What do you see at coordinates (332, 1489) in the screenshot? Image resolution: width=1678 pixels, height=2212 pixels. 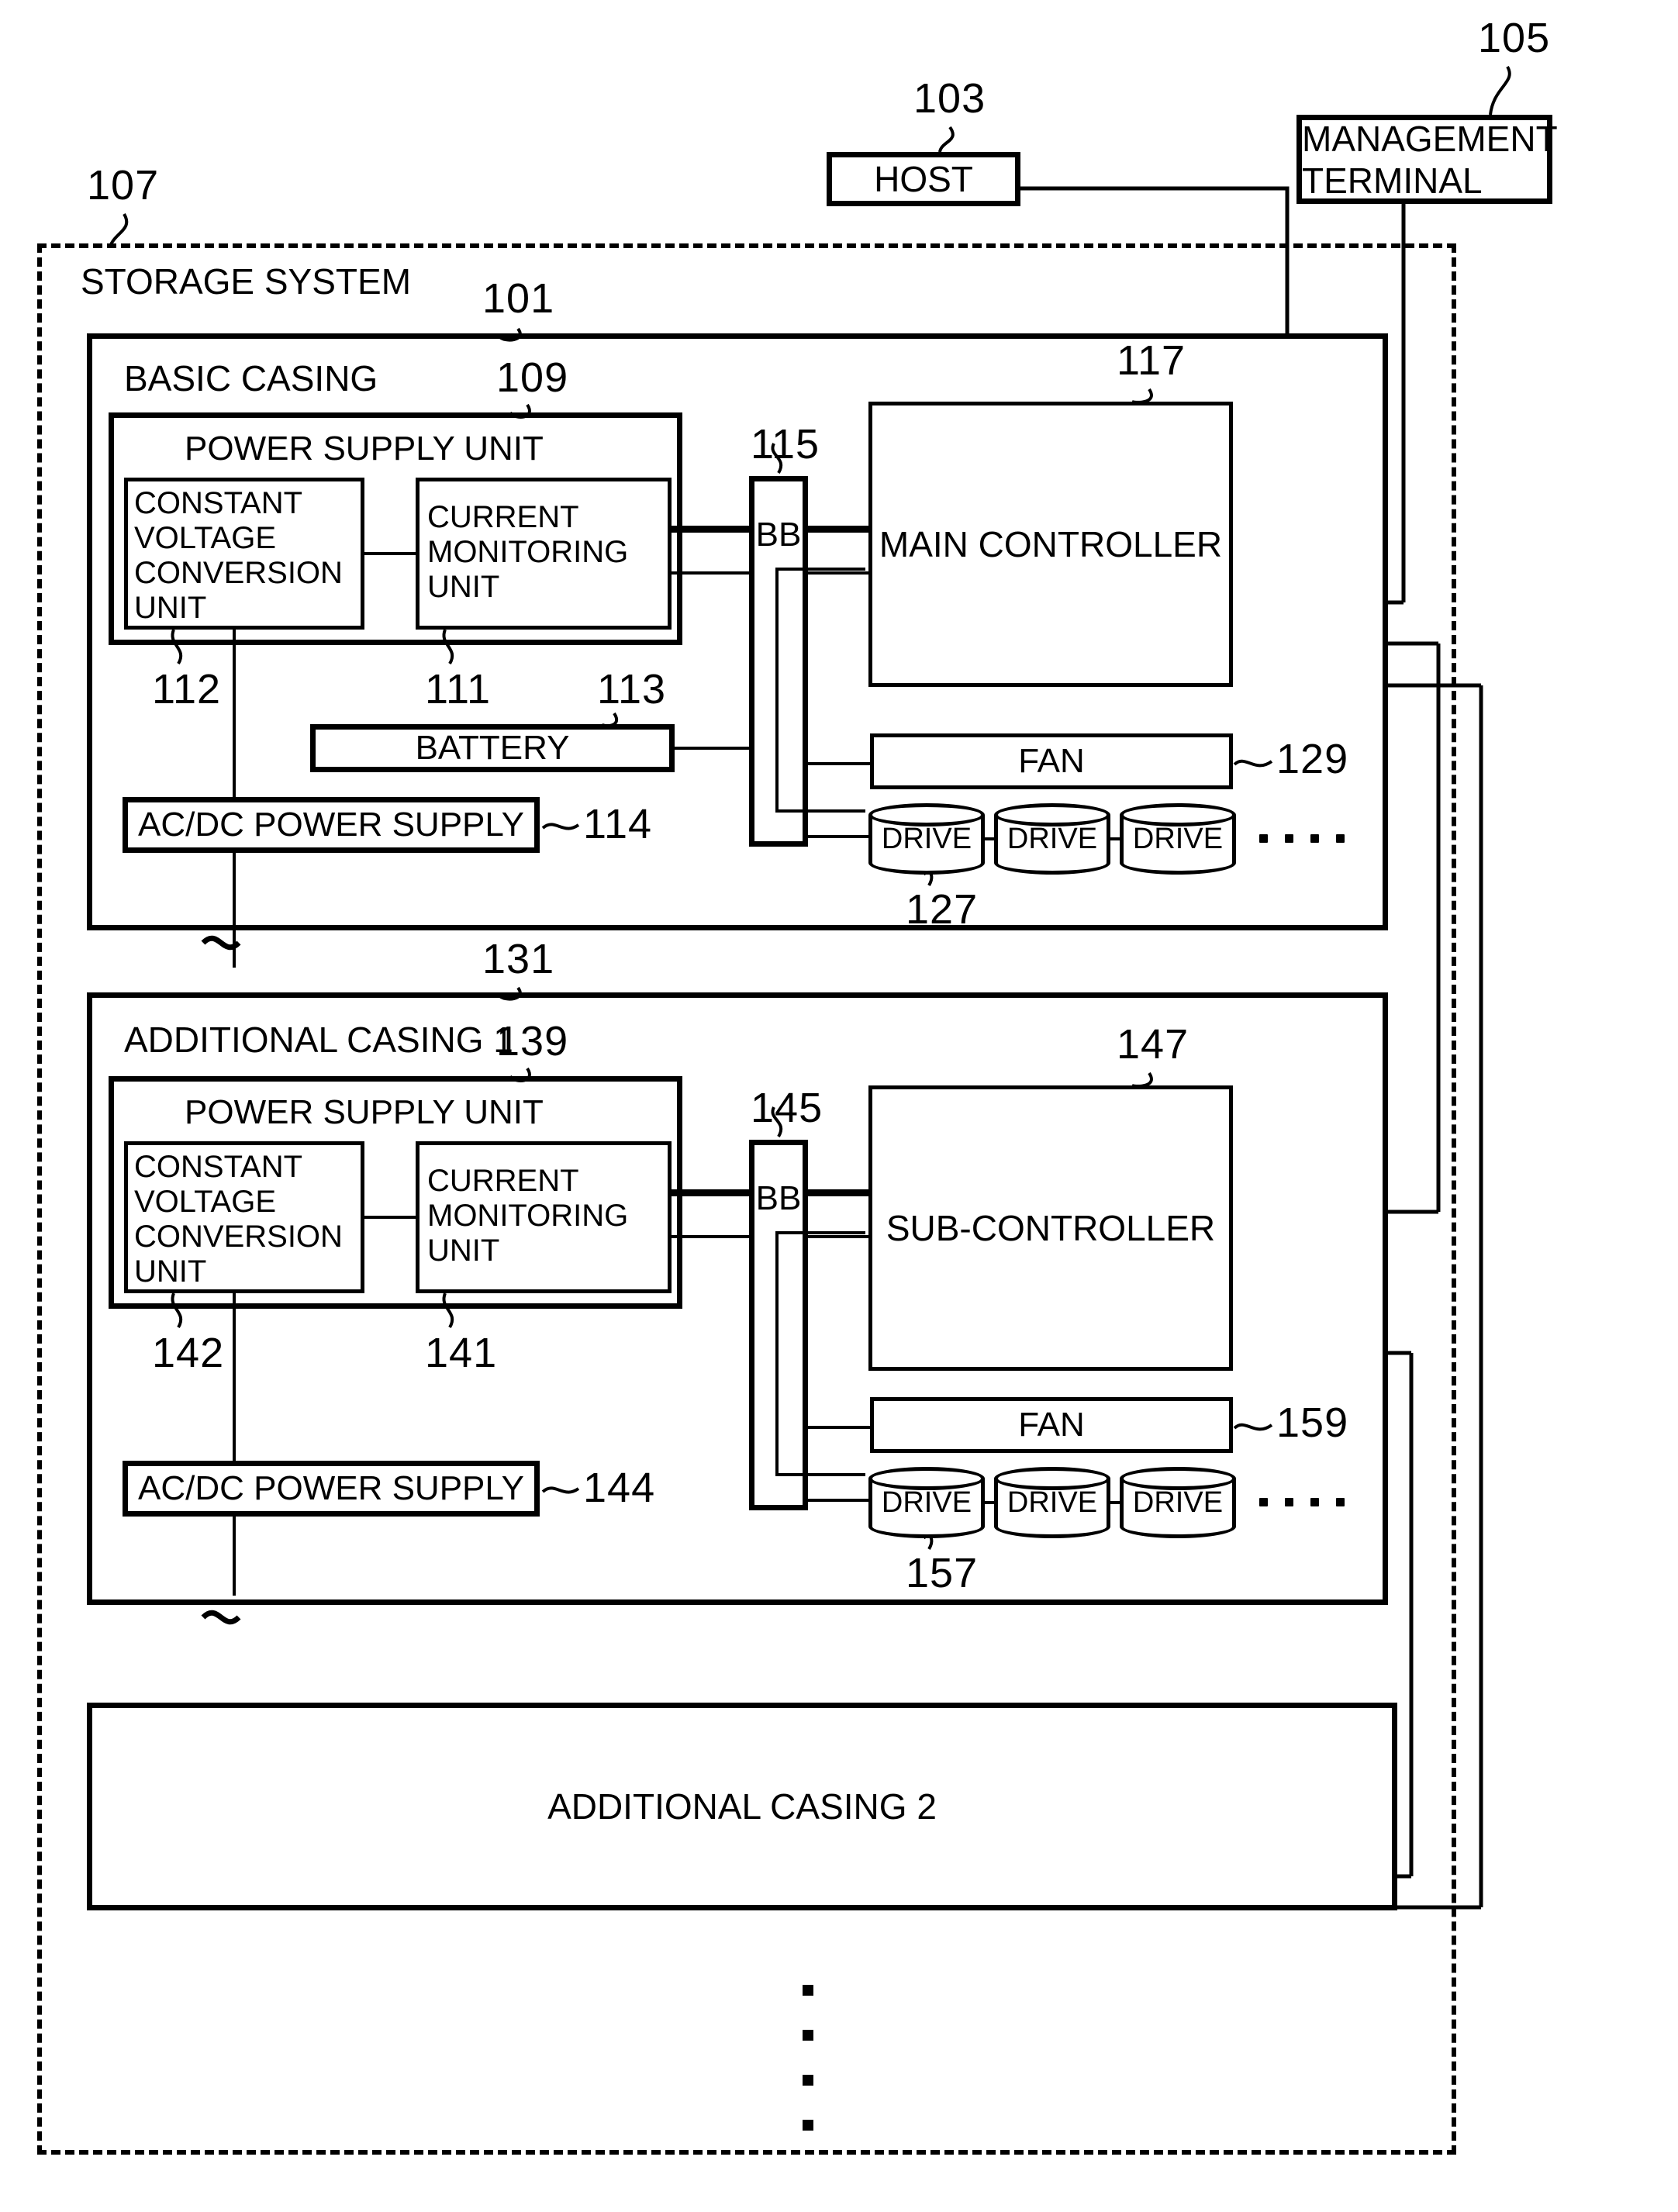 I see `add1-acdc-power-supply-box: AC/DC POWER SUPPLY` at bounding box center [332, 1489].